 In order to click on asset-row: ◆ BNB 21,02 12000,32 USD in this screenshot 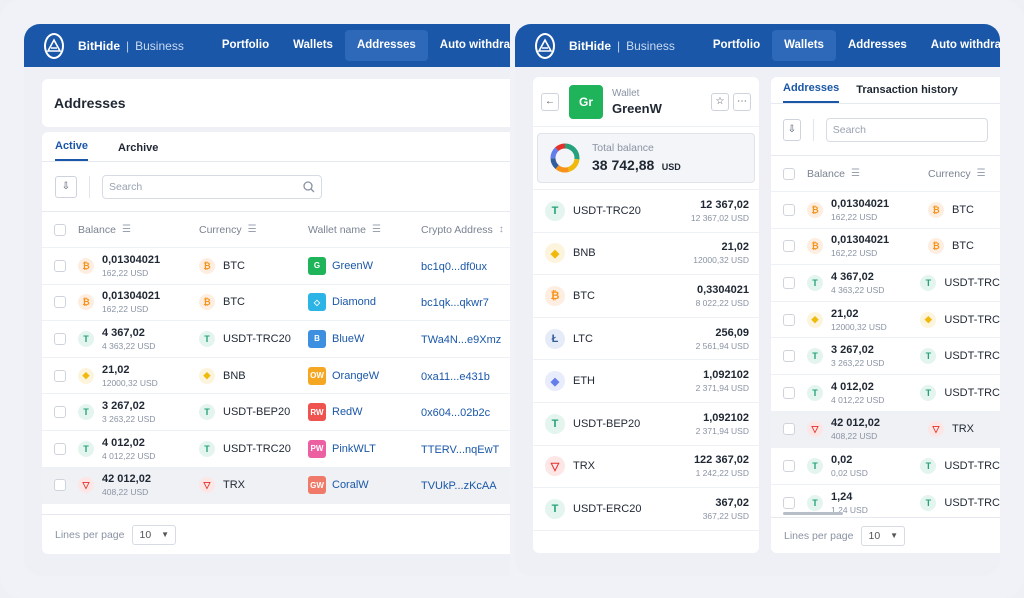, I will do `click(646, 254)`.